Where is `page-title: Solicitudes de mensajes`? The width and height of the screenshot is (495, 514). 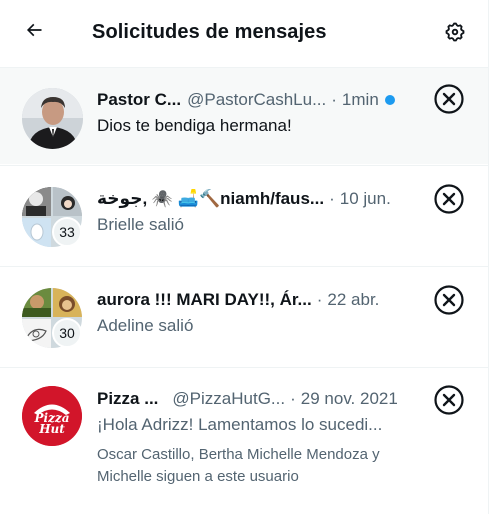
page-title: Solicitudes de mensajes is located at coordinates (209, 32).